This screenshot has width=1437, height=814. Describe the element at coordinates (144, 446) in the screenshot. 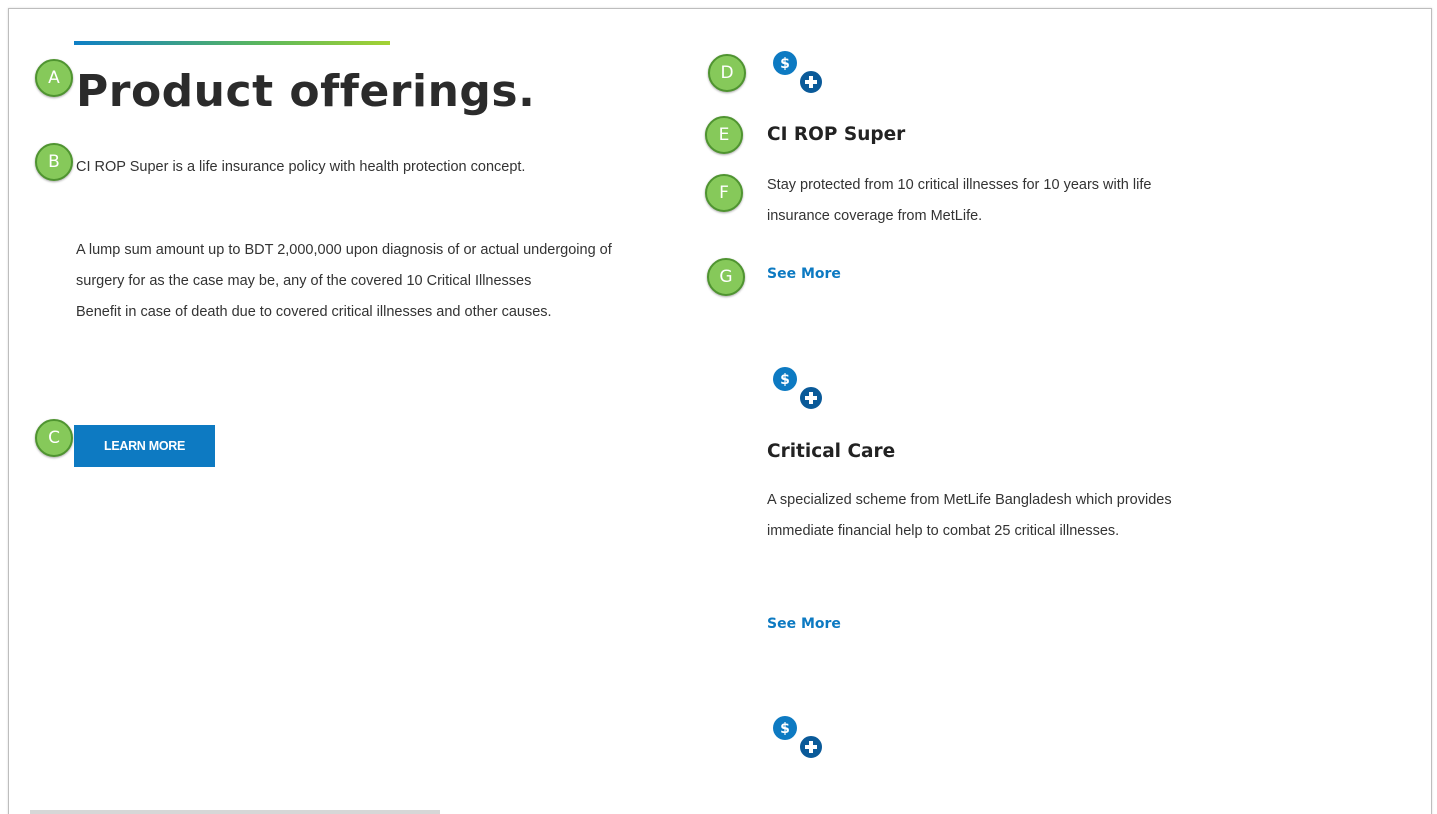

I see `learn-more-button: LEARN MORE` at that location.